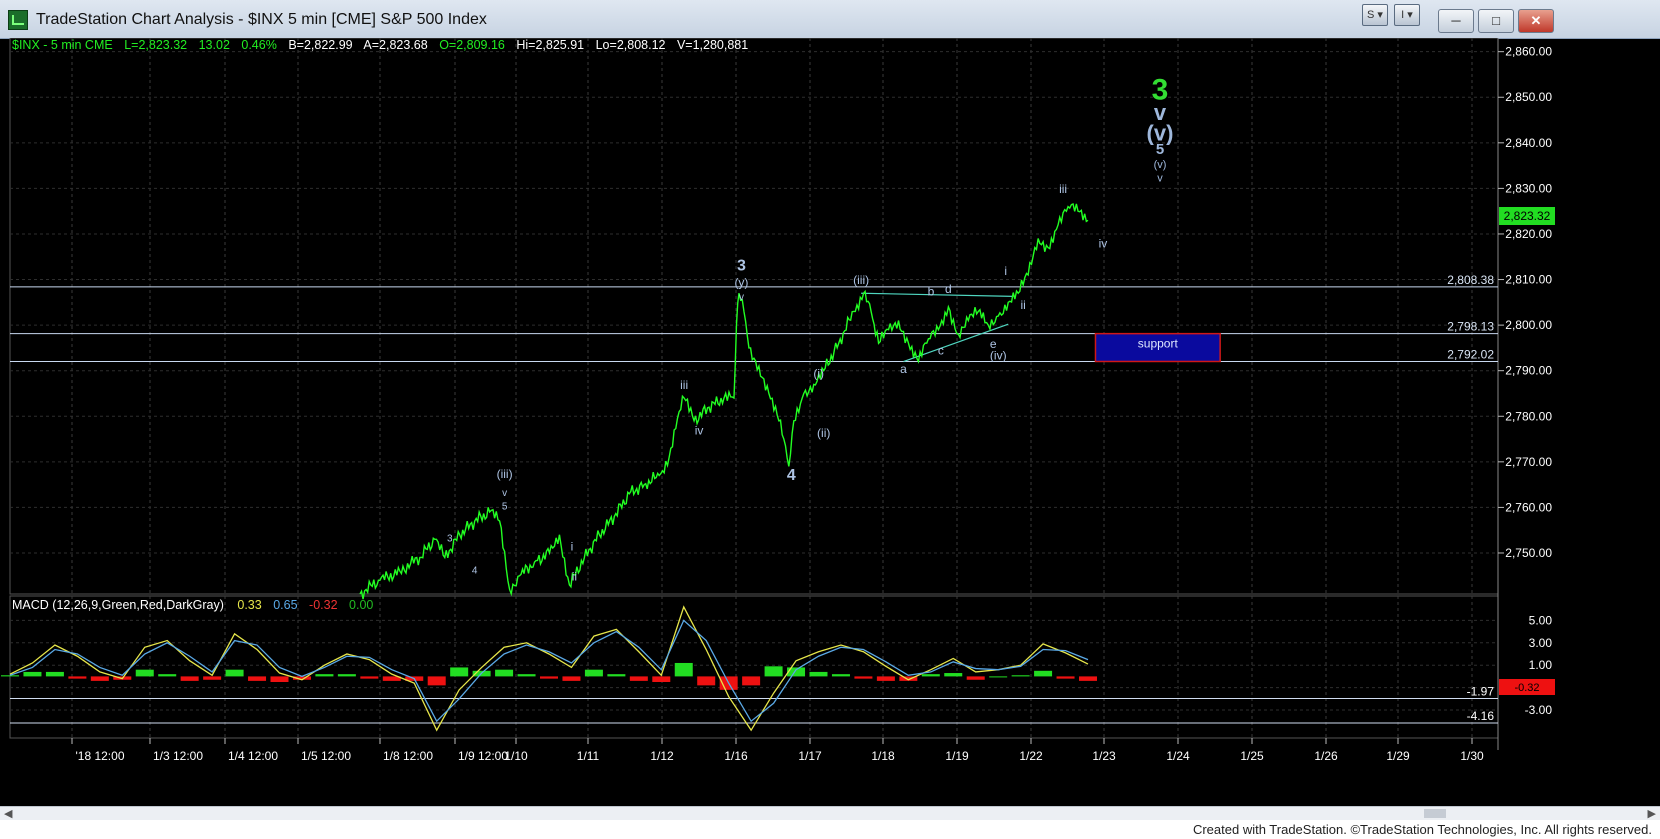 The height and width of the screenshot is (839, 1660). What do you see at coordinates (830, 813) in the screenshot?
I see `horizontal-scrollbar: ◀ ▶` at bounding box center [830, 813].